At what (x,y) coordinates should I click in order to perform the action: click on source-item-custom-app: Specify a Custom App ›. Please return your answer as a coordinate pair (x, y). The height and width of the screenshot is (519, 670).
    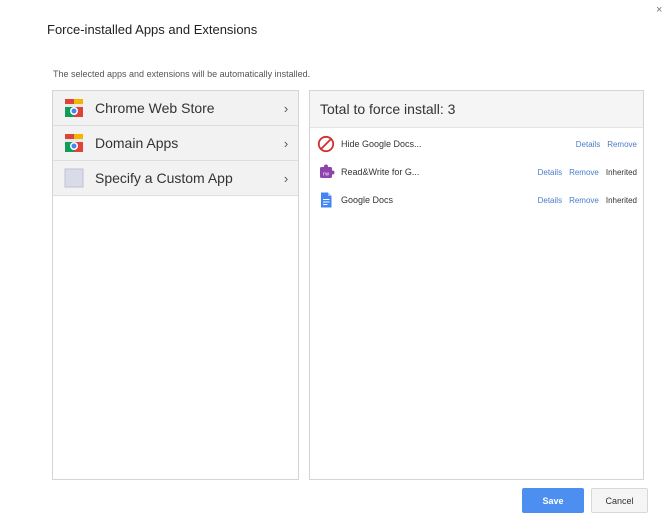
    Looking at the image, I should click on (175, 178).